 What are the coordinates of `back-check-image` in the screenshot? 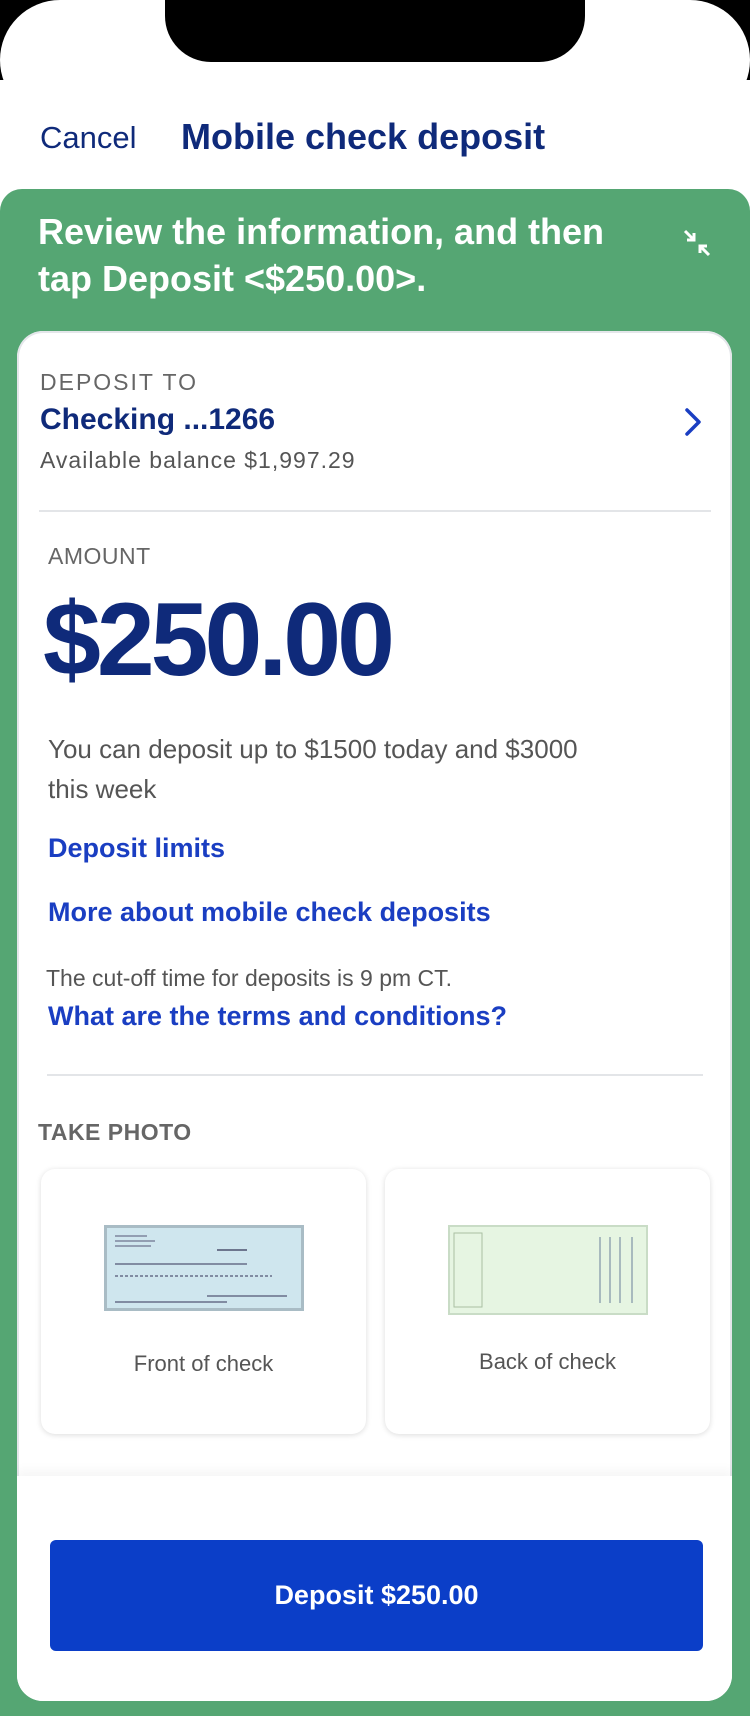 It's located at (548, 1270).